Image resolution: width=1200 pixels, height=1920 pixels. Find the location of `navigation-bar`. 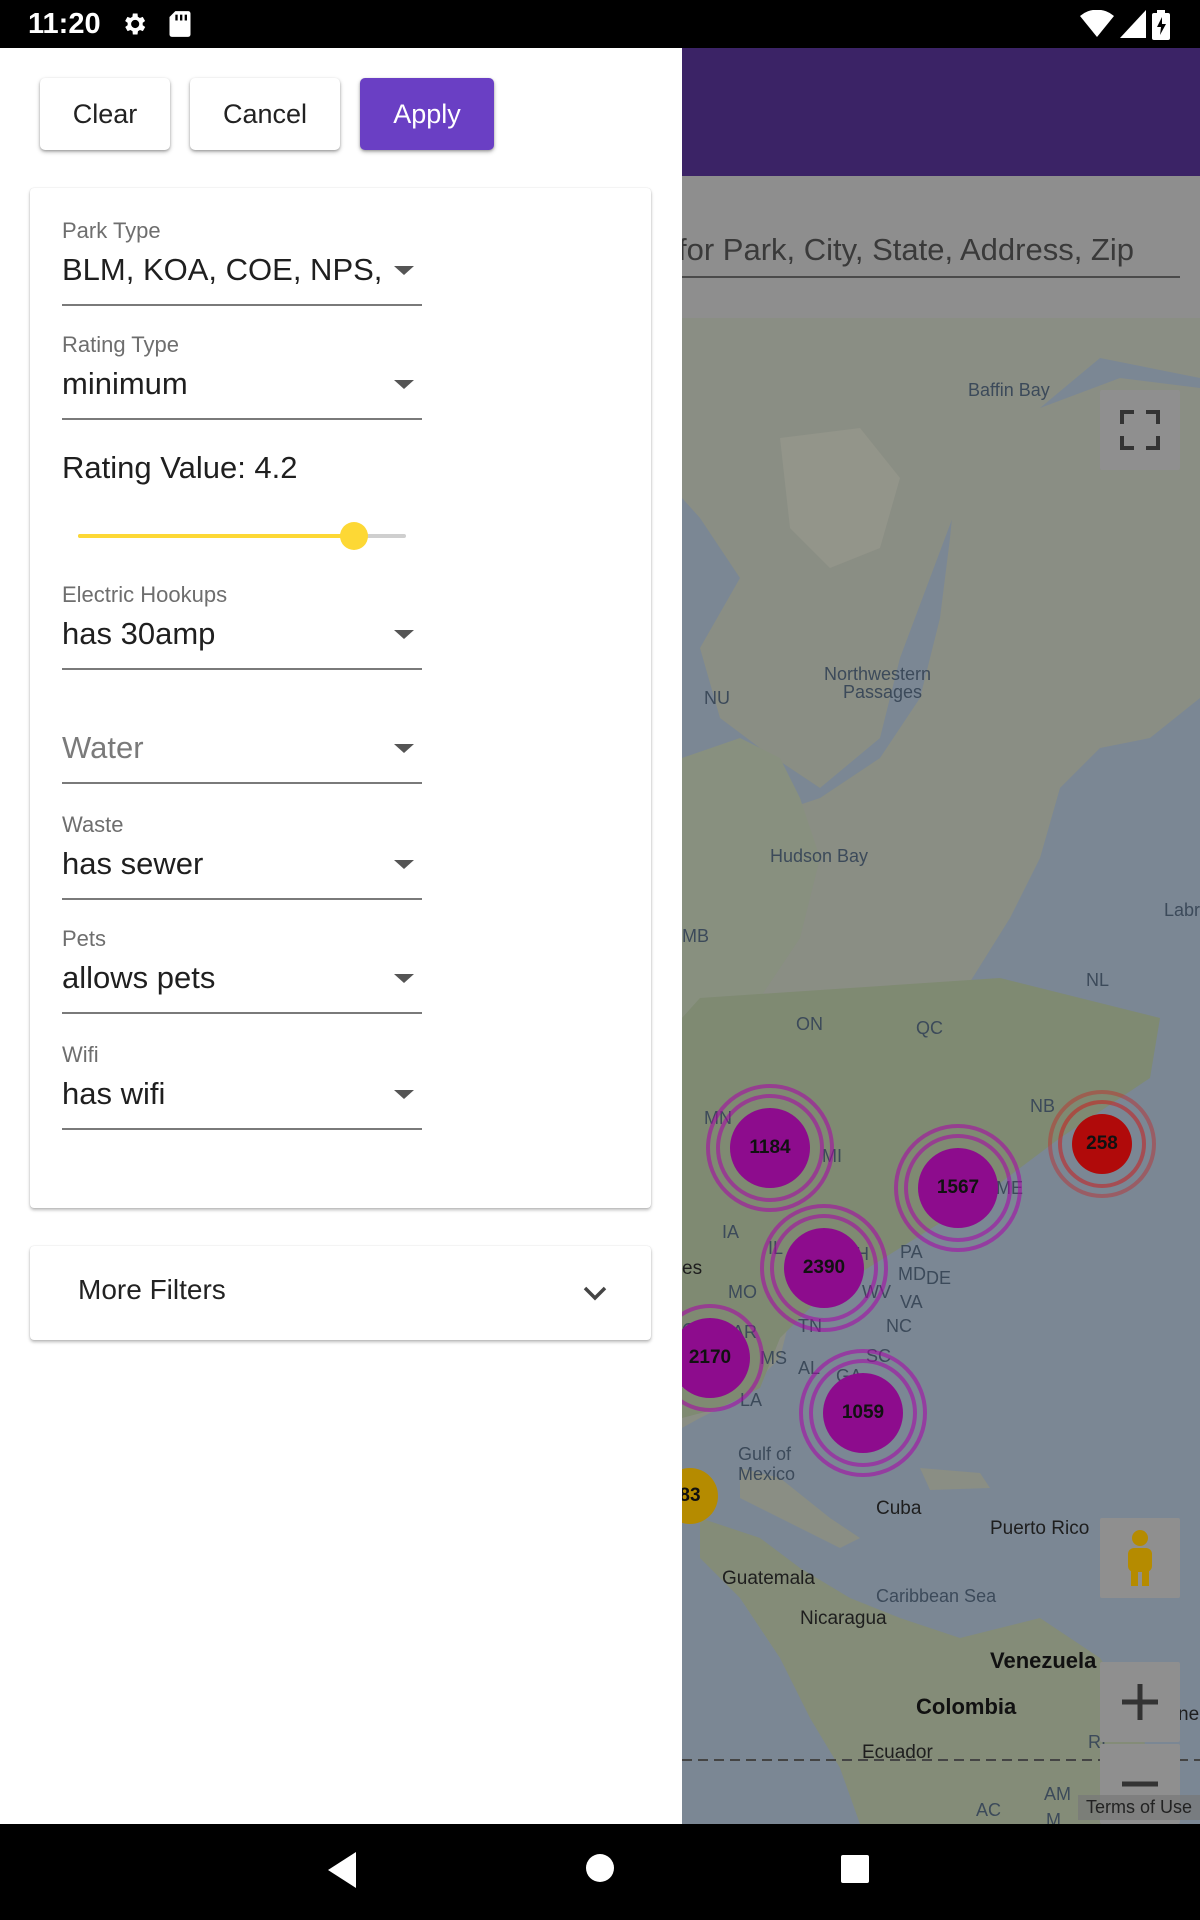

navigation-bar is located at coordinates (600, 1872).